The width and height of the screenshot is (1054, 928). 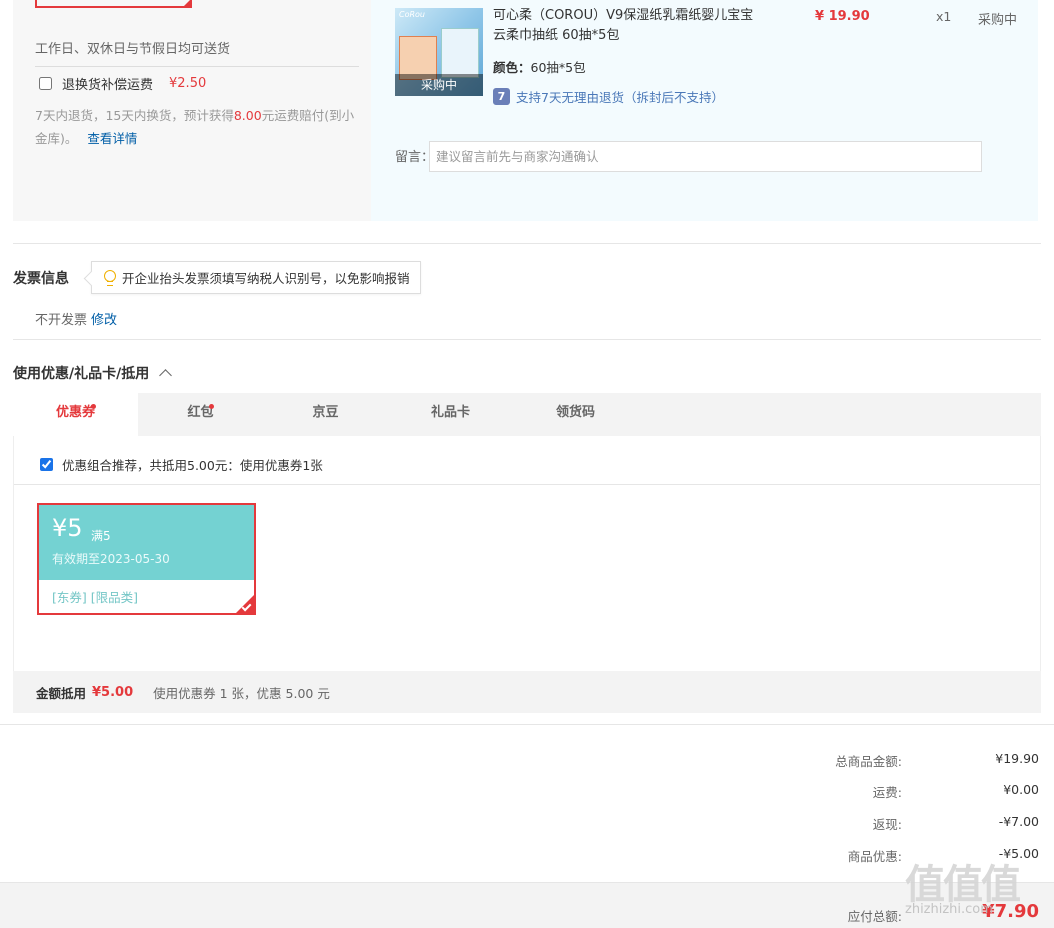 What do you see at coordinates (527, 824) in the screenshot?
I see `cashback-row: 返现: -¥7.00` at bounding box center [527, 824].